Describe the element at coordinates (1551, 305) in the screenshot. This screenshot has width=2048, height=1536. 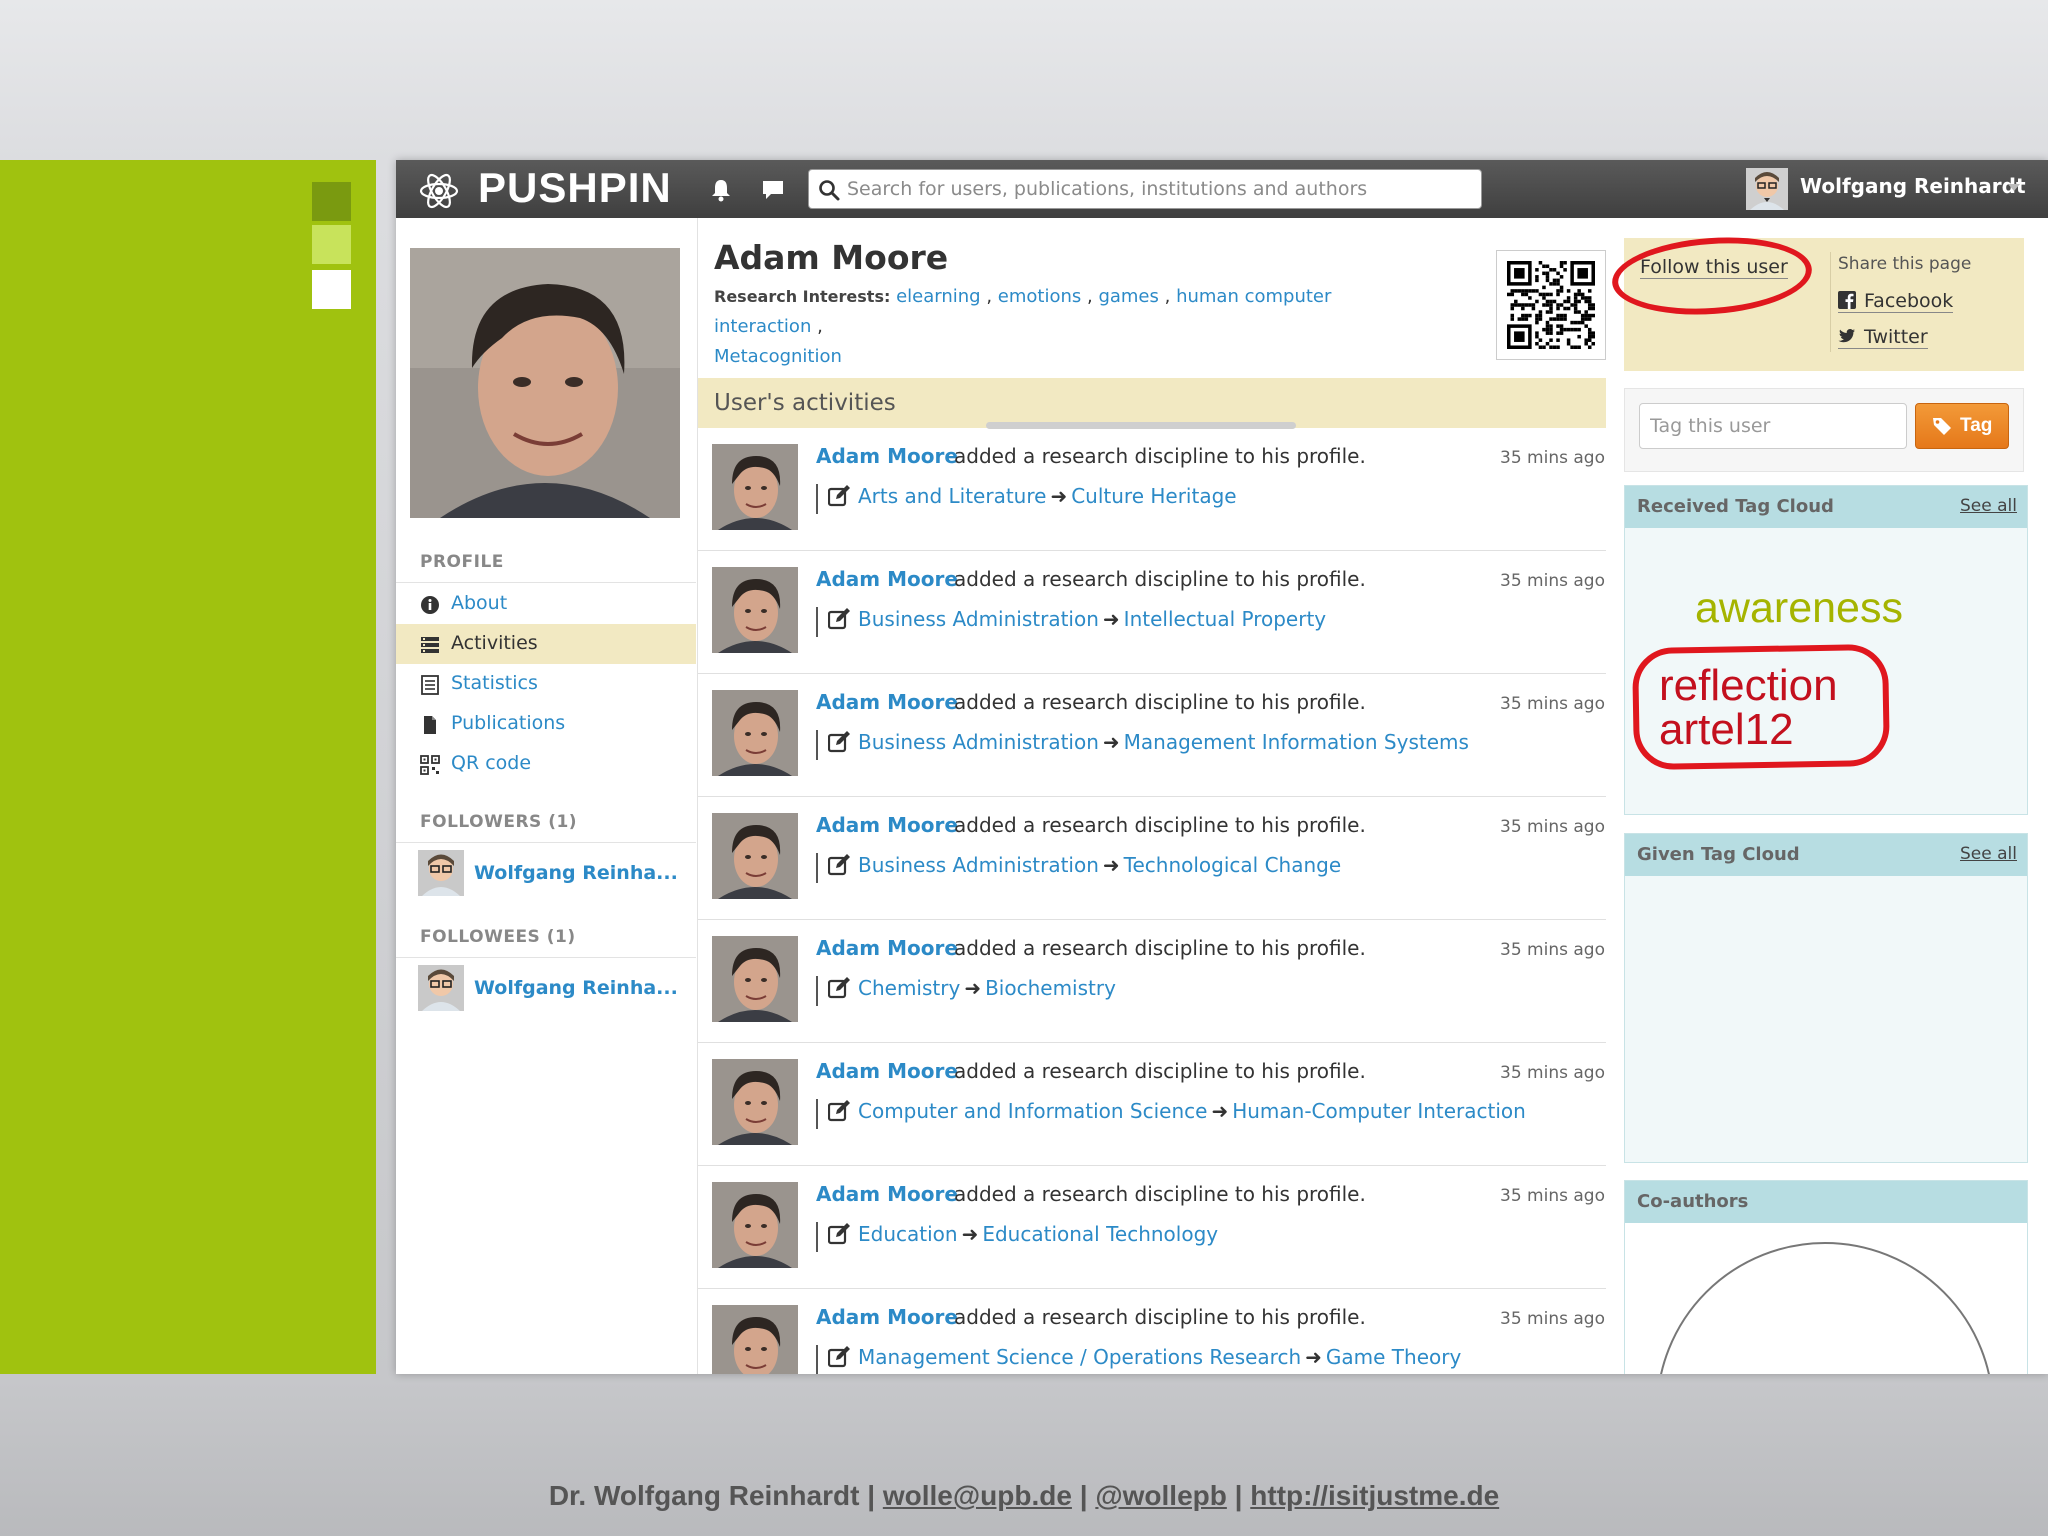
I see `profile-qr-code` at that location.